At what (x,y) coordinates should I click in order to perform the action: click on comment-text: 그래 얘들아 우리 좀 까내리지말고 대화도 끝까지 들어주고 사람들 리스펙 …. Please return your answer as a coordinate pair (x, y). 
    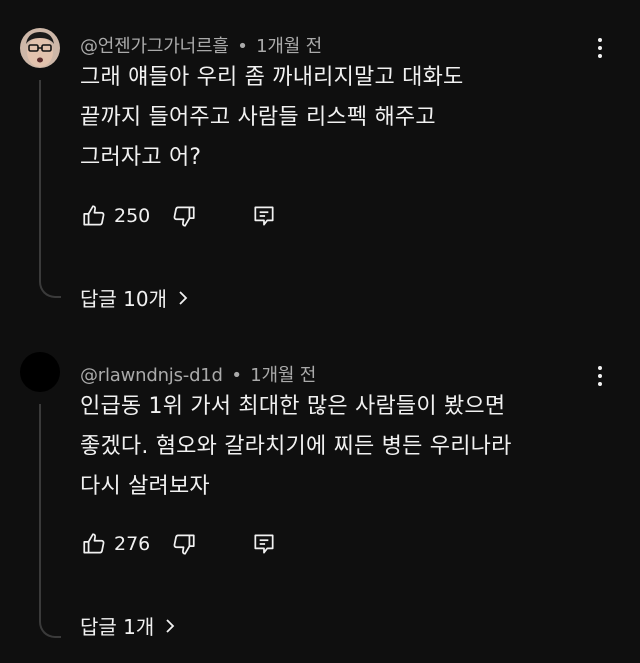
    Looking at the image, I should click on (271, 118).